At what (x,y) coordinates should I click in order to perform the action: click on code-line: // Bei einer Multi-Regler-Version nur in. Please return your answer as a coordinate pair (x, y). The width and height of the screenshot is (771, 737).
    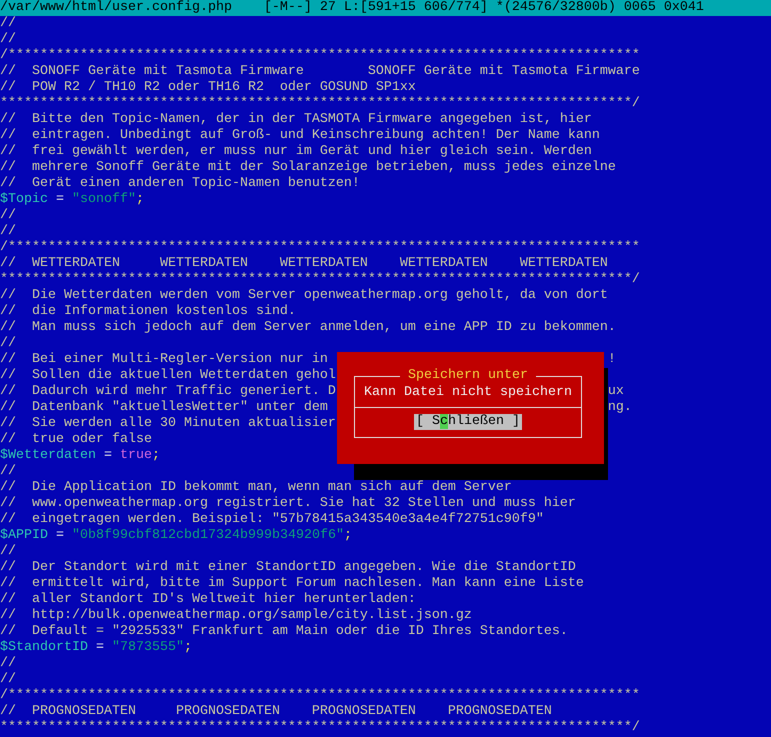
    Looking at the image, I should click on (164, 360).